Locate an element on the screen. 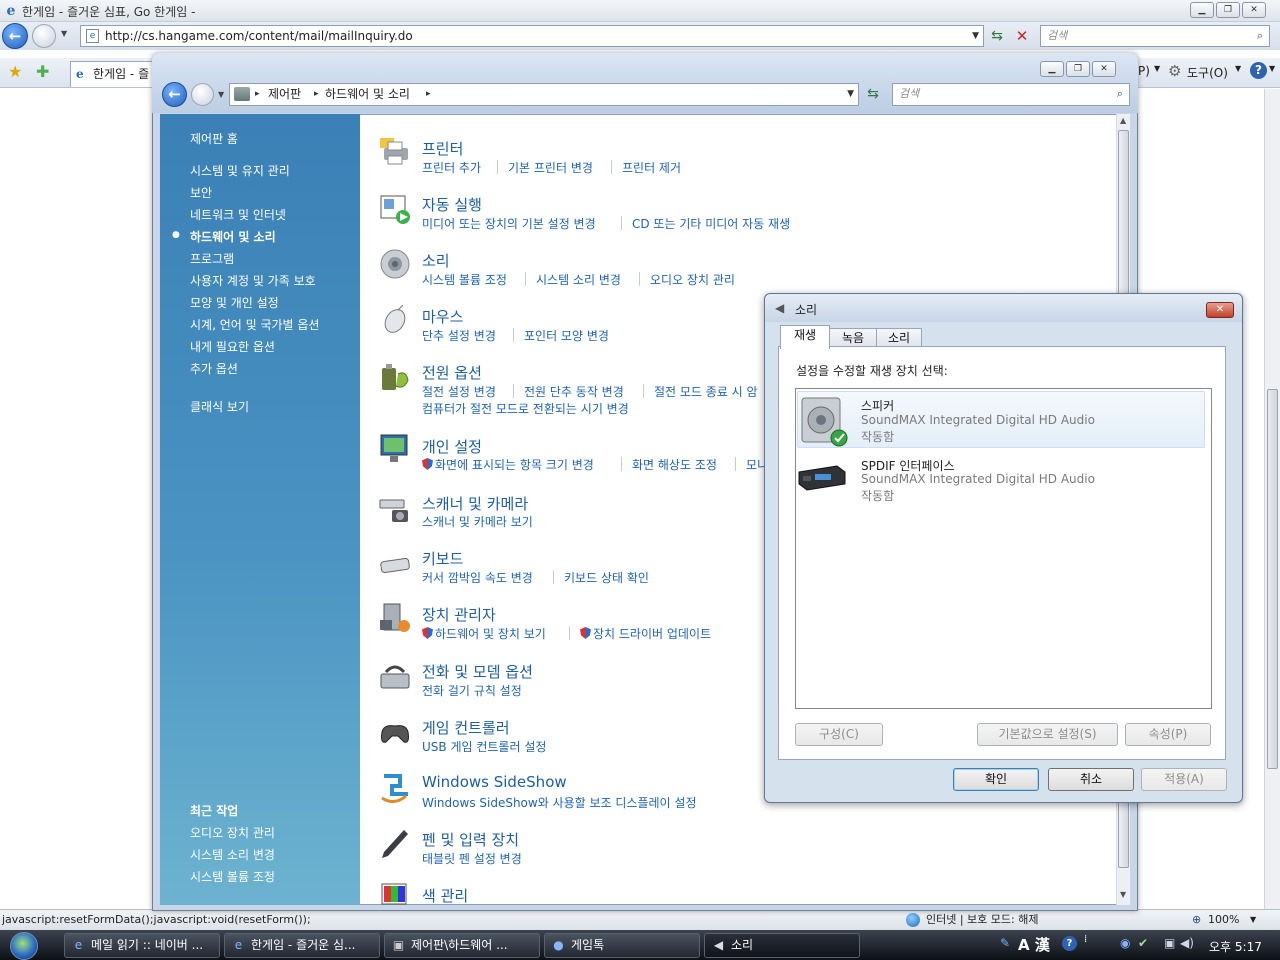  nav-system-maintenance: 시스템 및 유지 관리 is located at coordinates (240, 170).